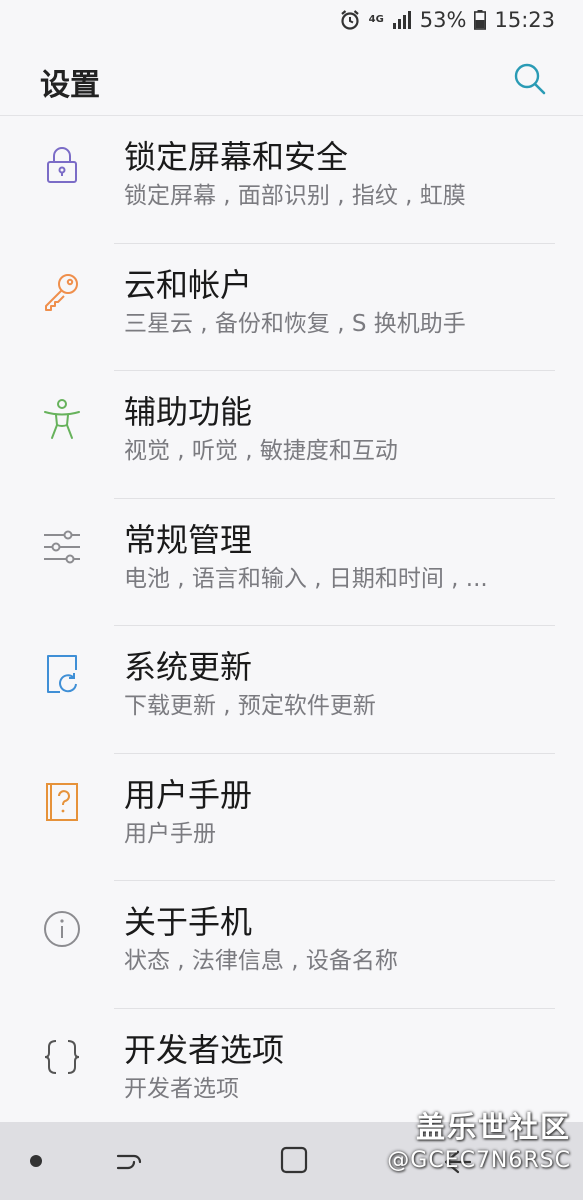 Image resolution: width=583 pixels, height=1200 pixels. What do you see at coordinates (62, 292) in the screenshot?
I see `key-icon` at bounding box center [62, 292].